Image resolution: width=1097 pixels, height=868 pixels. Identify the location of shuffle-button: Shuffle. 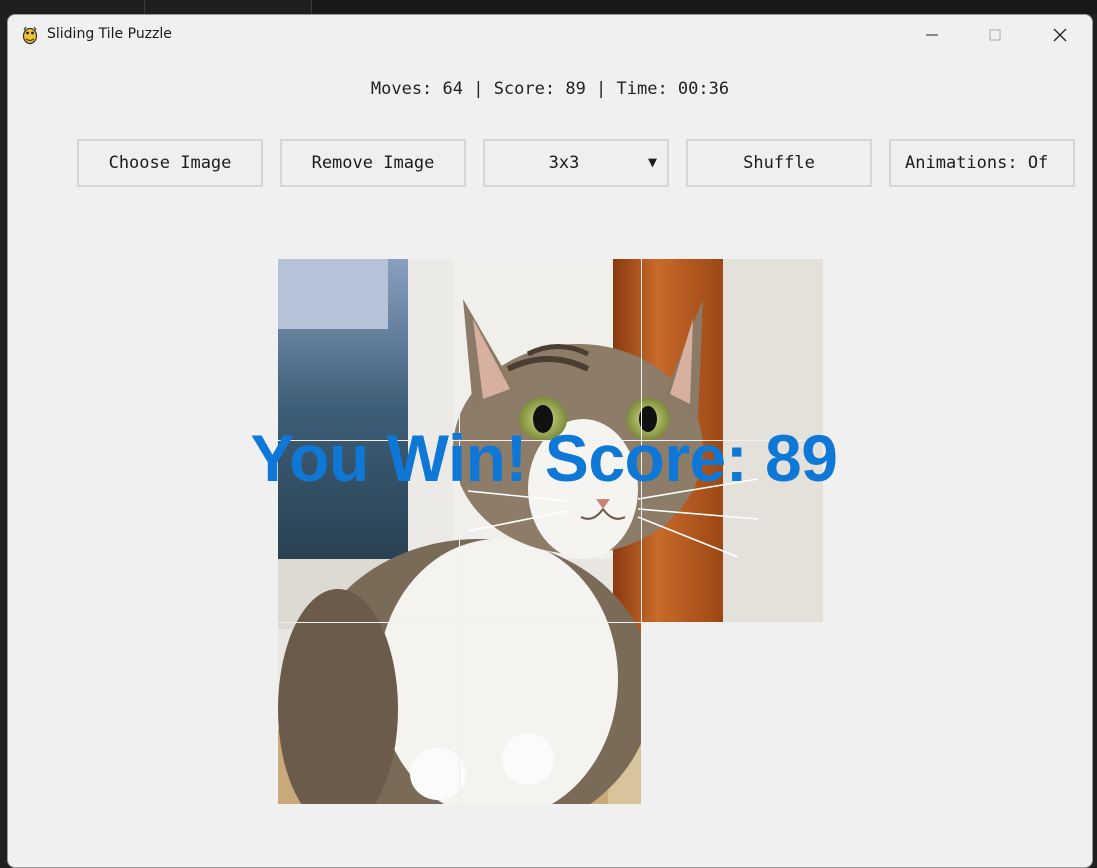
(779, 163).